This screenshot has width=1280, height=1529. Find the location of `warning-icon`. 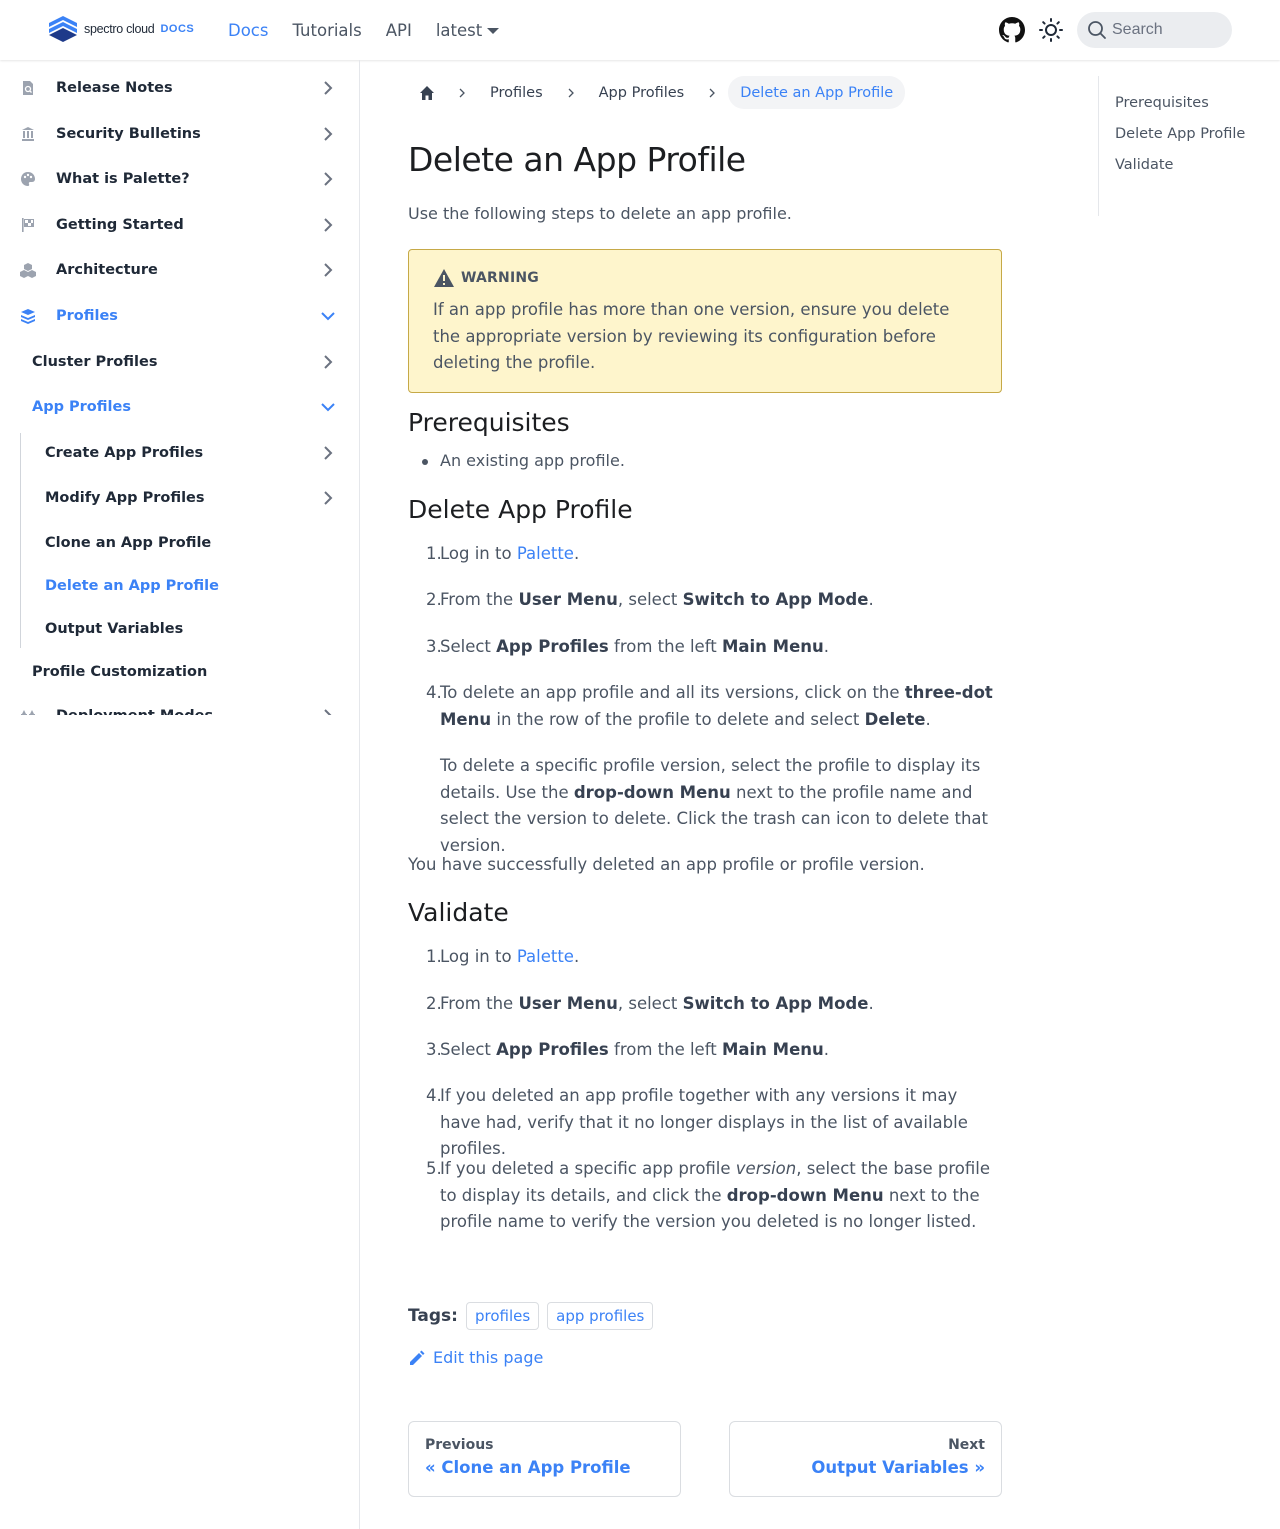

warning-icon is located at coordinates (444, 278).